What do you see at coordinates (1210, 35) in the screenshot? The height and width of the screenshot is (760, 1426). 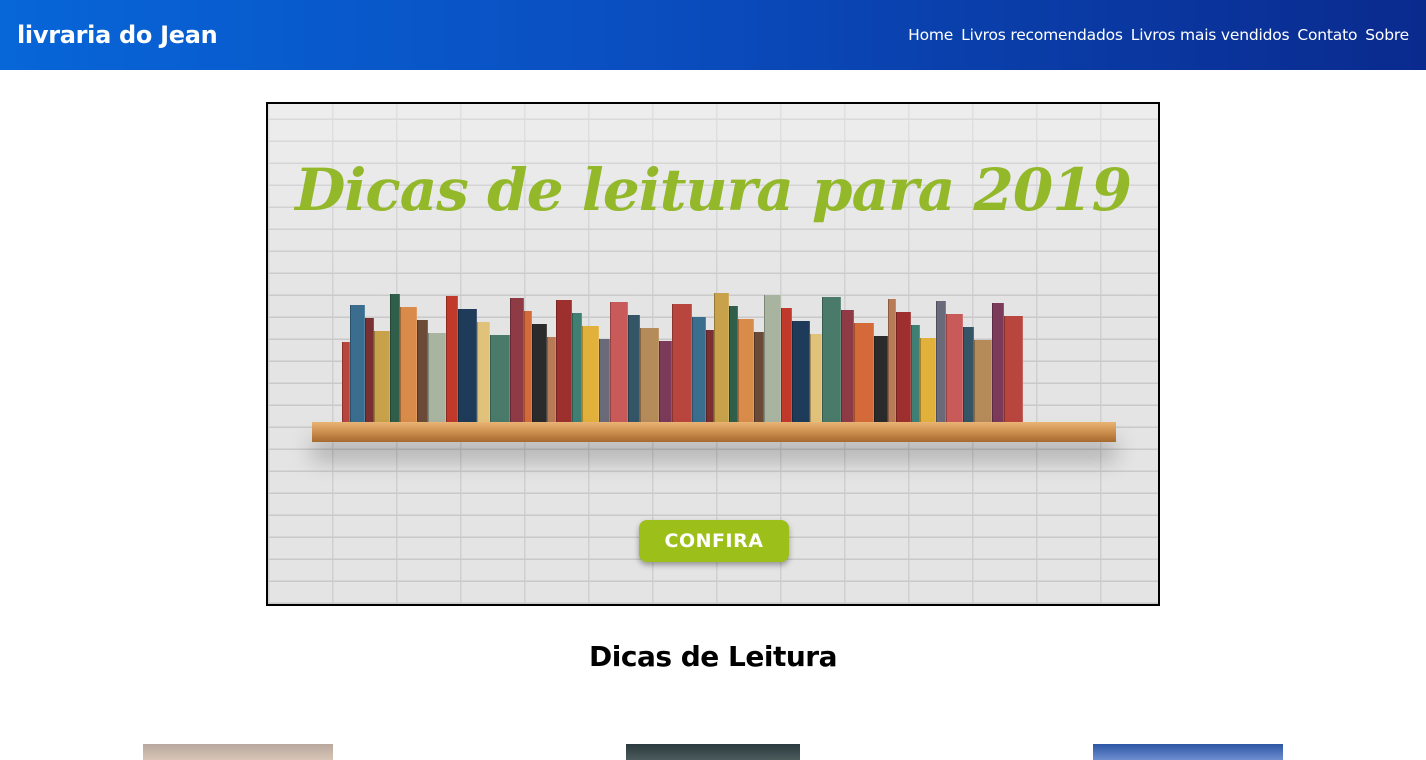 I see `nav-link-livros-mais-vendidos: Livros mais vendidos` at bounding box center [1210, 35].